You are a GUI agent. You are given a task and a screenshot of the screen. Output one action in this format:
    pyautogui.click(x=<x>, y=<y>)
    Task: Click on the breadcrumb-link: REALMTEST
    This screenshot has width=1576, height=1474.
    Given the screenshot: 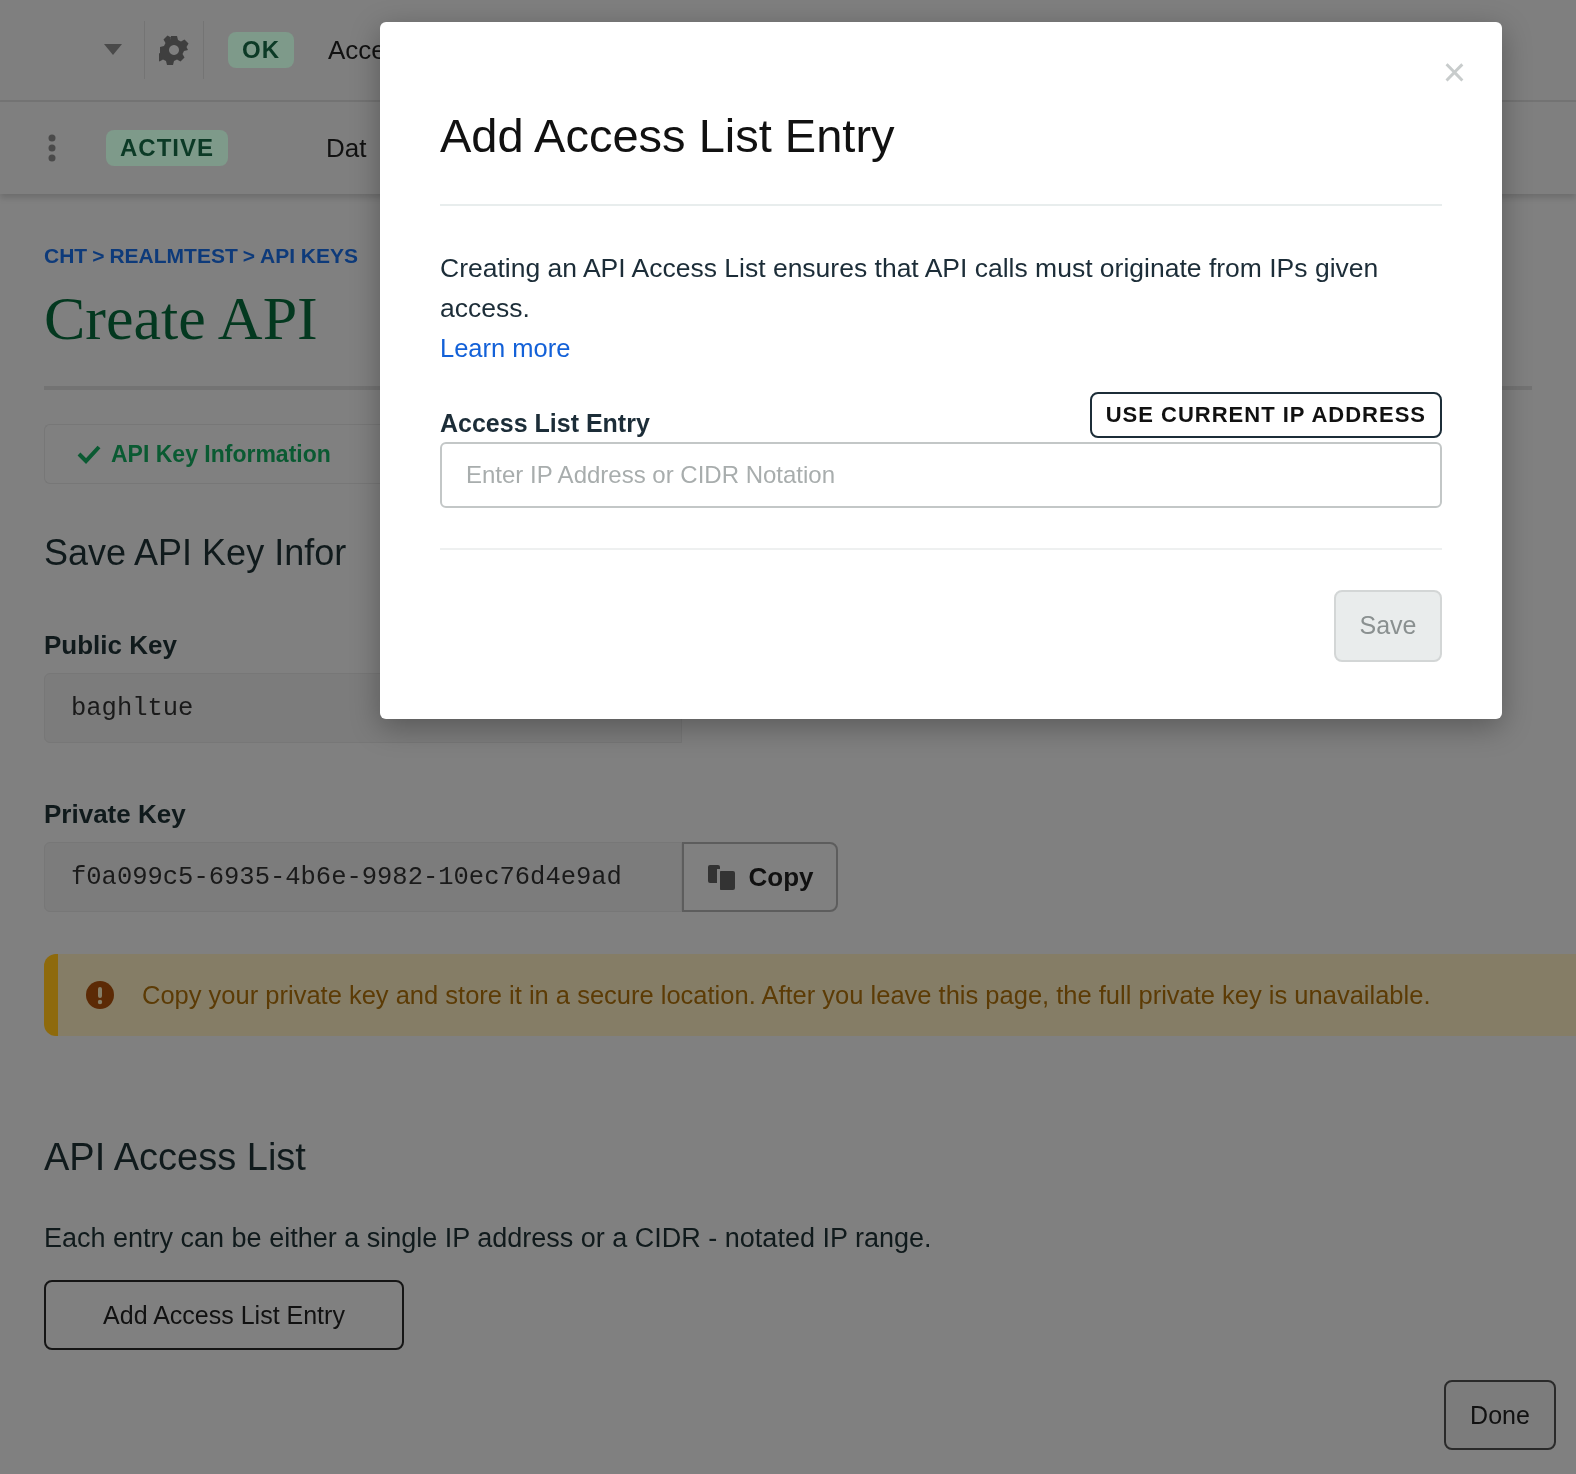 What is the action you would take?
    pyautogui.click(x=173, y=256)
    